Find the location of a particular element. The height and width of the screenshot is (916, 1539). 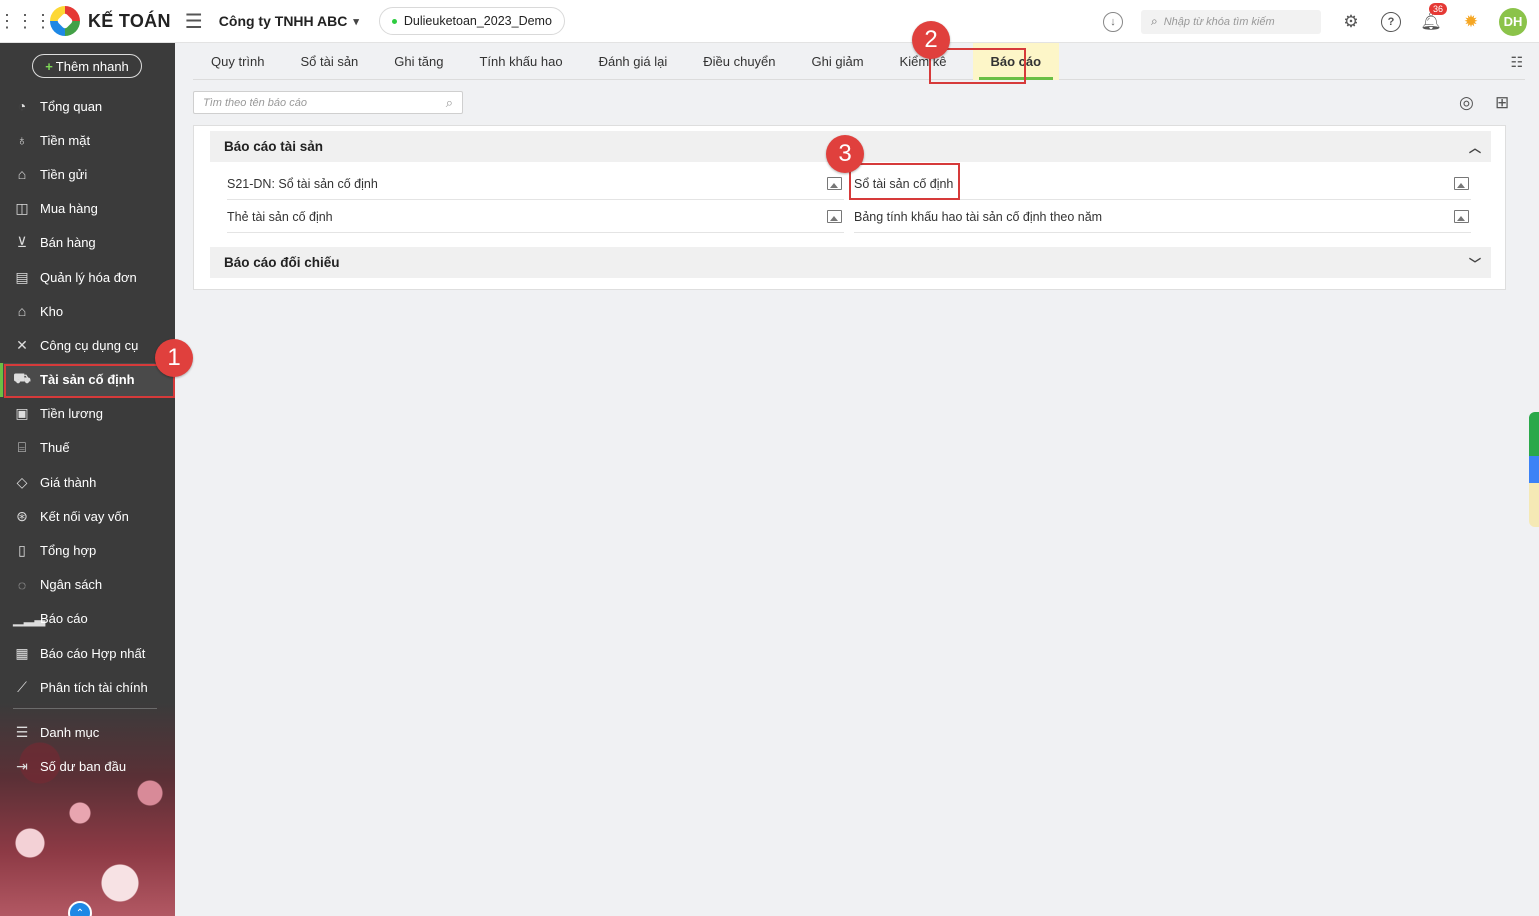

money-bag-icon: ♁ is located at coordinates (22, 140).